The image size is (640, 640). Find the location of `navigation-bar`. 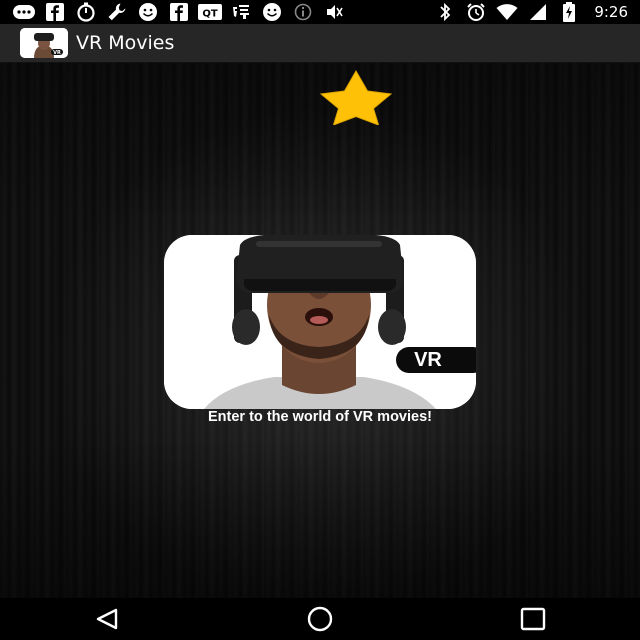

navigation-bar is located at coordinates (320, 619).